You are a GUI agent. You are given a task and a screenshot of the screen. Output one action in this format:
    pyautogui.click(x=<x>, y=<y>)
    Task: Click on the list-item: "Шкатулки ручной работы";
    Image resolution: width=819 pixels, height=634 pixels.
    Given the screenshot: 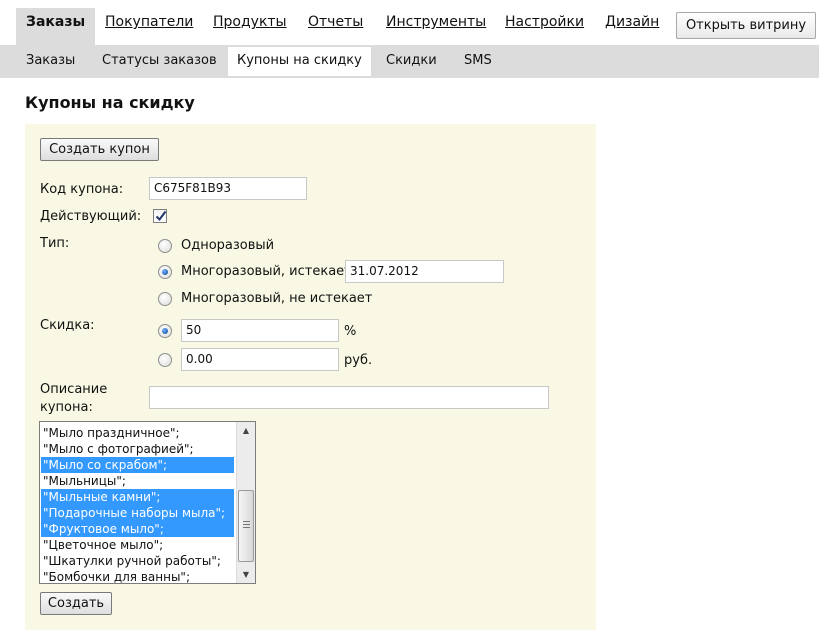 What is the action you would take?
    pyautogui.click(x=137, y=561)
    